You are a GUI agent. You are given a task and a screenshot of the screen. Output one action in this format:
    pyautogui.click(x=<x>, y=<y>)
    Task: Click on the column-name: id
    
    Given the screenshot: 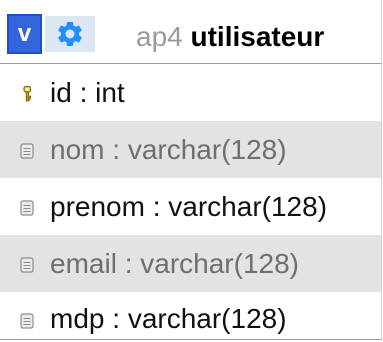 What is the action you would take?
    pyautogui.click(x=61, y=92)
    